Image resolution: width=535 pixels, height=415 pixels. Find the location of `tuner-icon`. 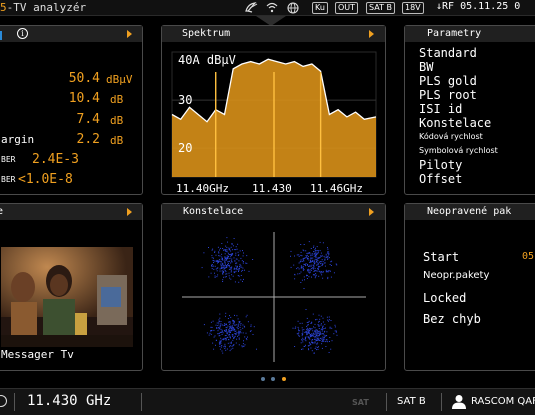

tuner-icon is located at coordinates (3, 401).